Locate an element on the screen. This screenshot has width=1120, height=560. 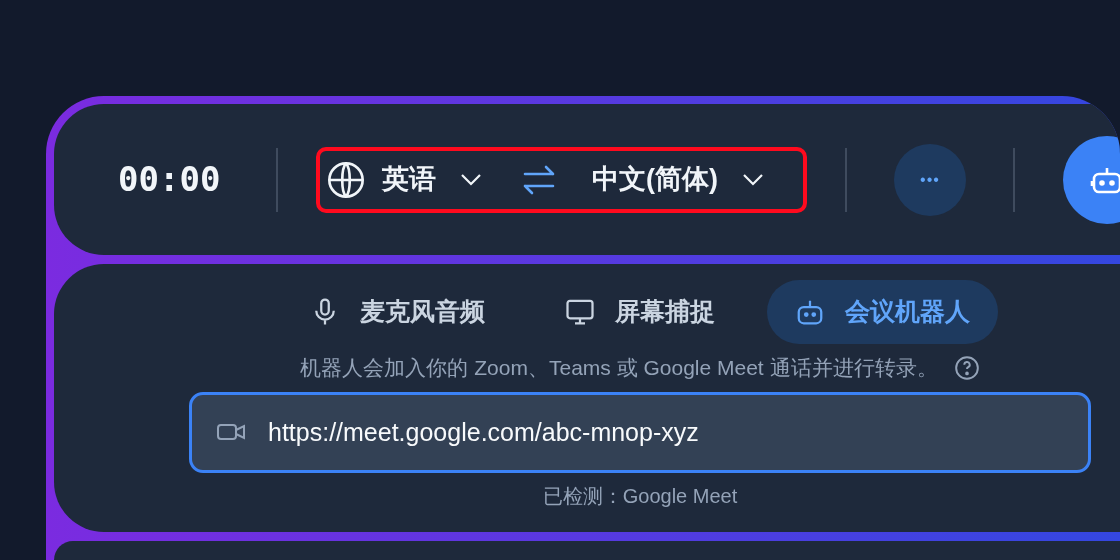
video-camera-icon is located at coordinates (231, 431).